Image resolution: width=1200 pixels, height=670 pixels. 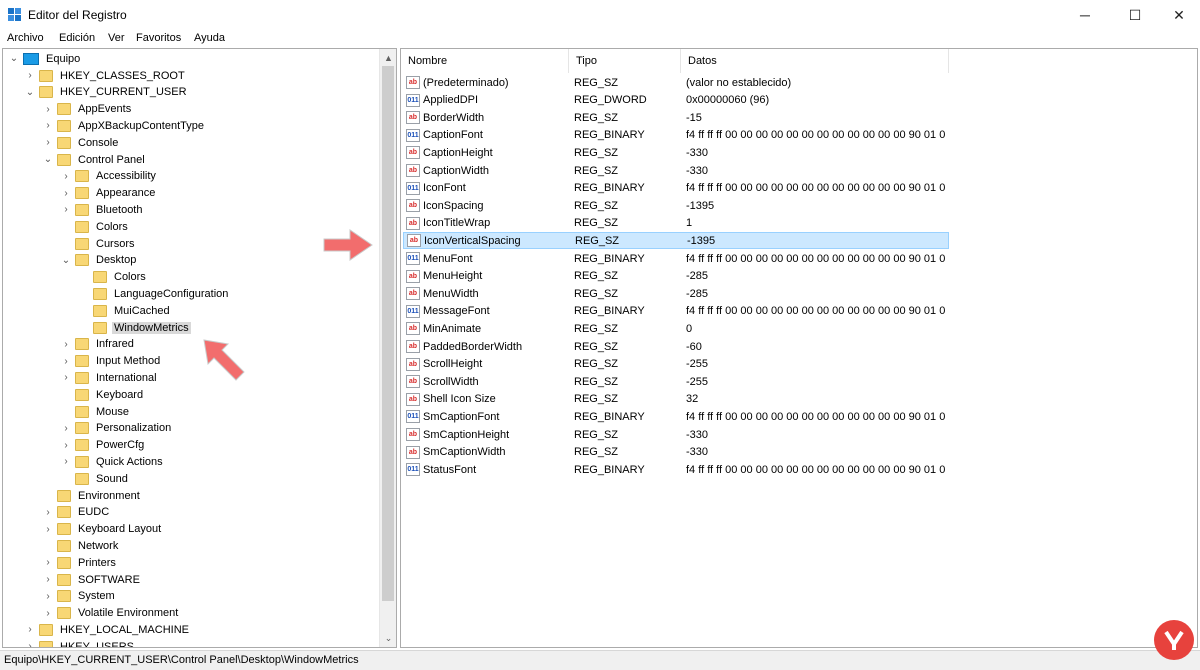 I want to click on tree-item: › AppXBackupContentType, so click(x=123, y=125).